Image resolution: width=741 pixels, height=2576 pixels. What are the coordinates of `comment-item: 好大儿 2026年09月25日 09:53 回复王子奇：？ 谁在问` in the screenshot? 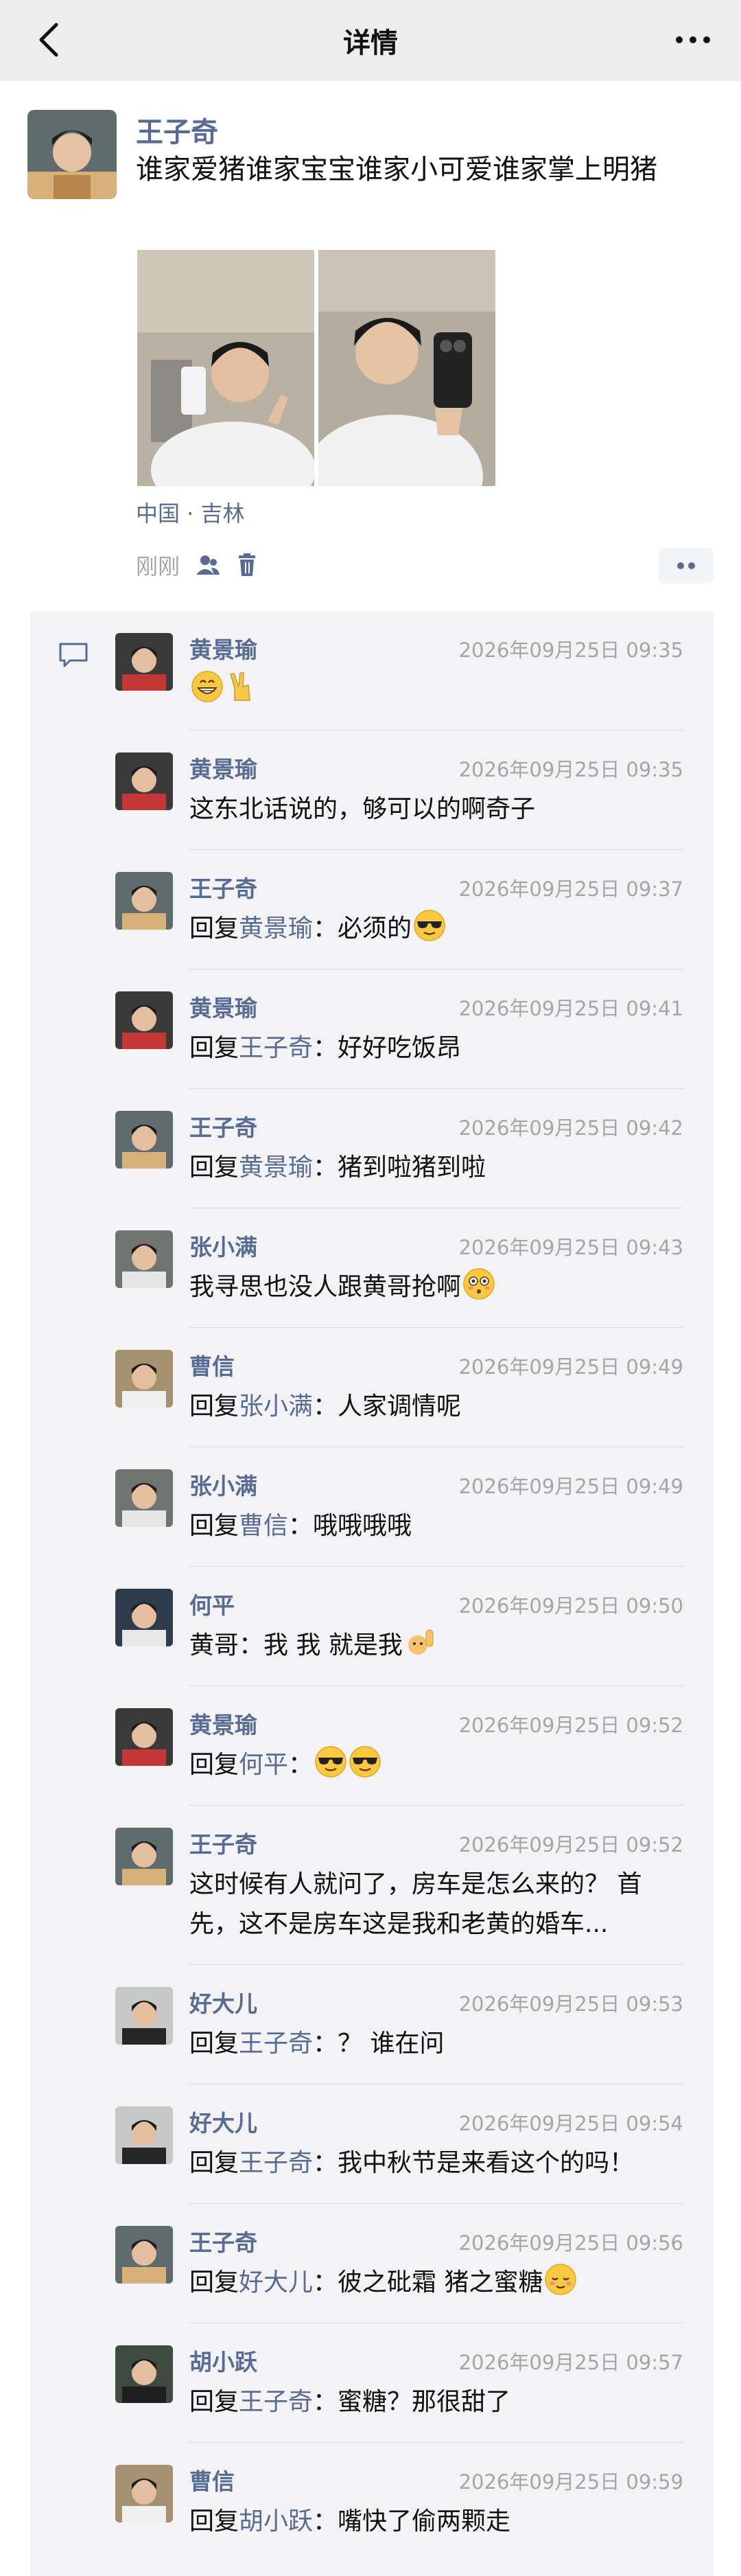 It's located at (372, 2025).